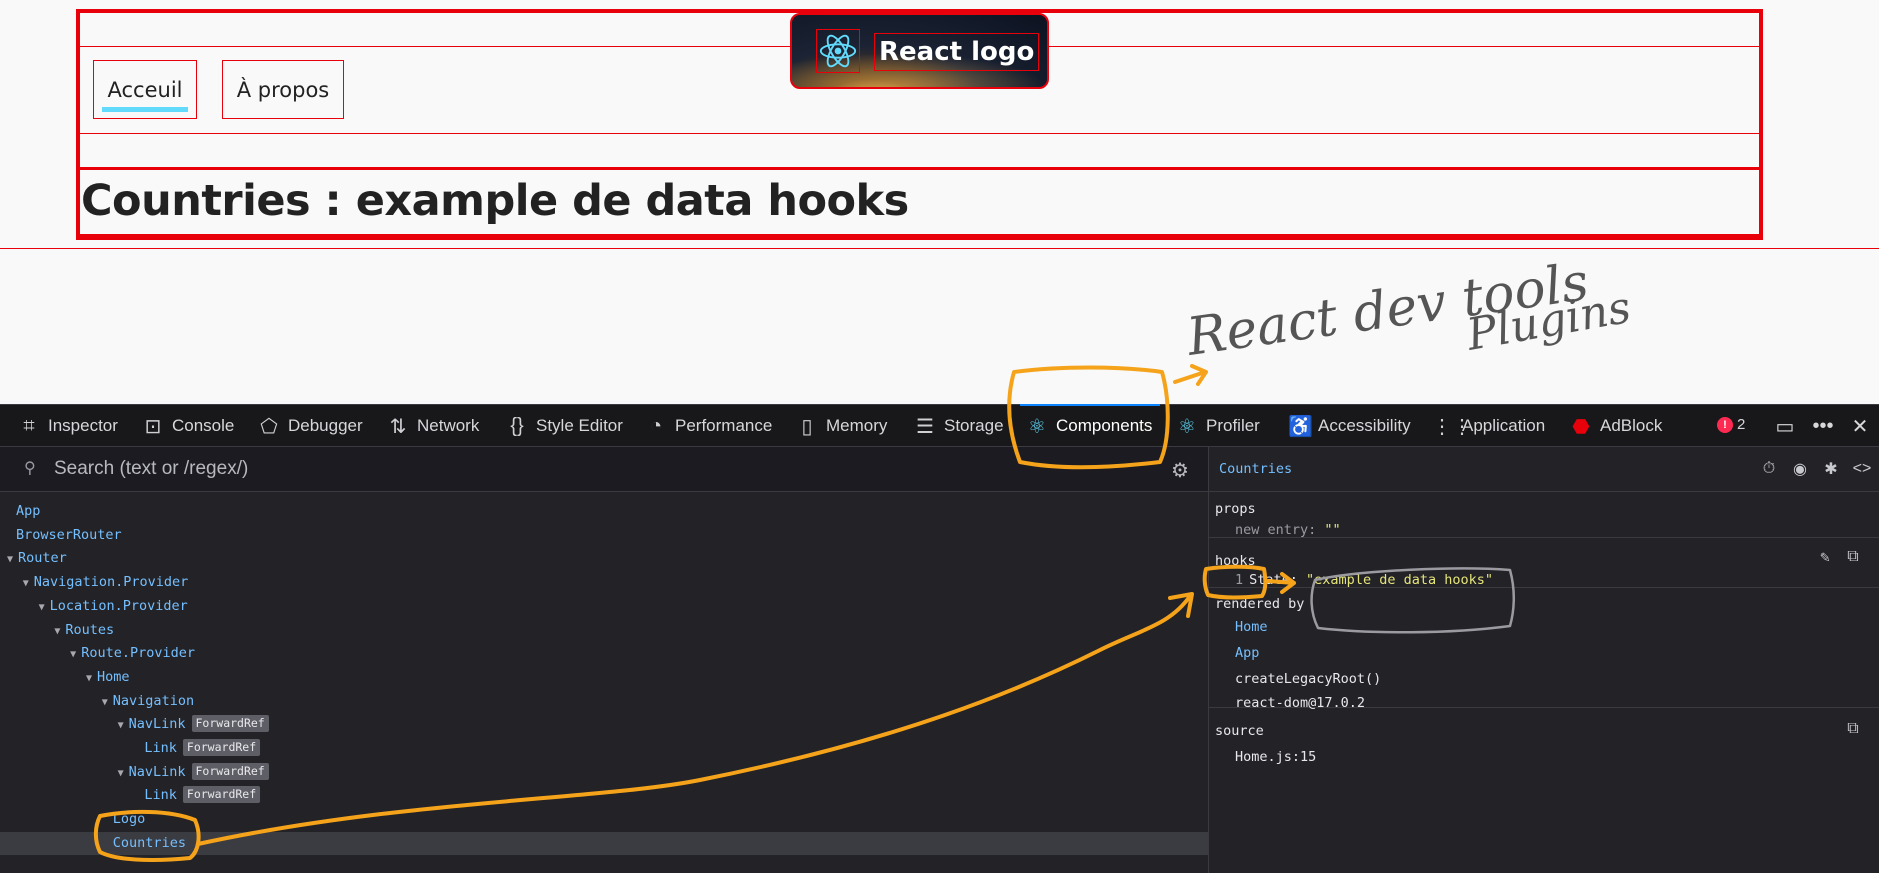  I want to click on tab-components: ⚛ Components, so click(1090, 425).